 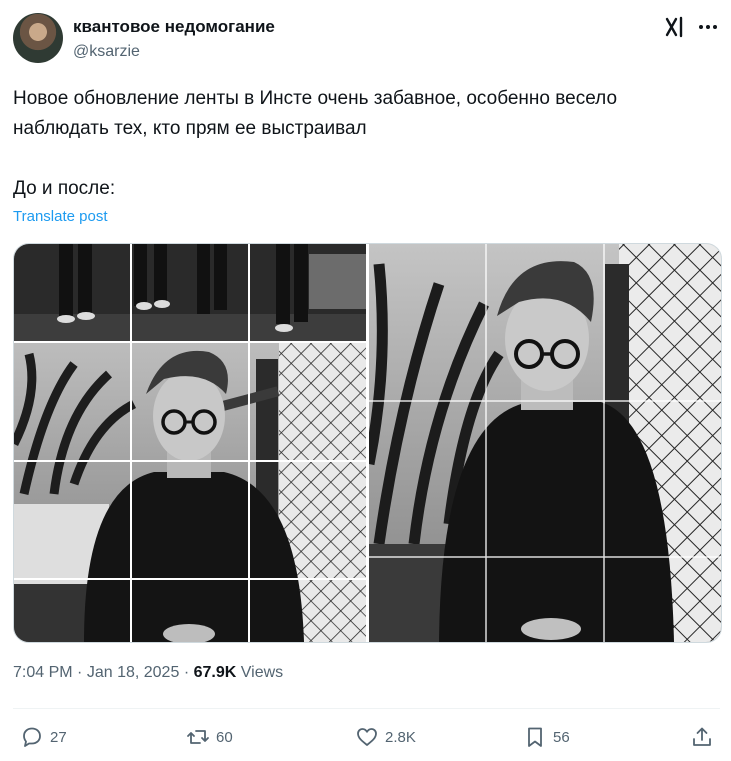 I want to click on repost-button: 60, so click(x=209, y=737).